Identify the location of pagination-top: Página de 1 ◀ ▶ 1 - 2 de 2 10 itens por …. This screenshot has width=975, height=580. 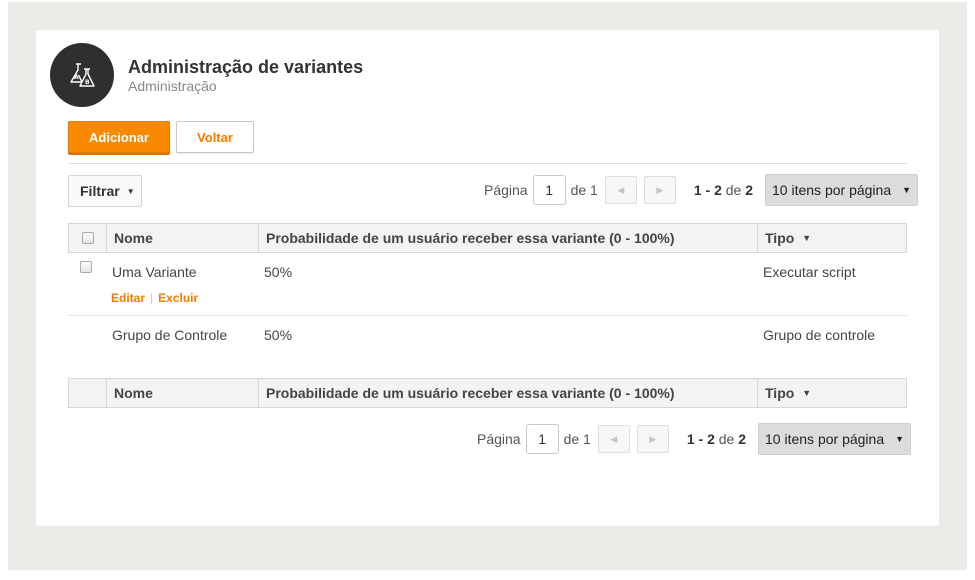
(701, 190).